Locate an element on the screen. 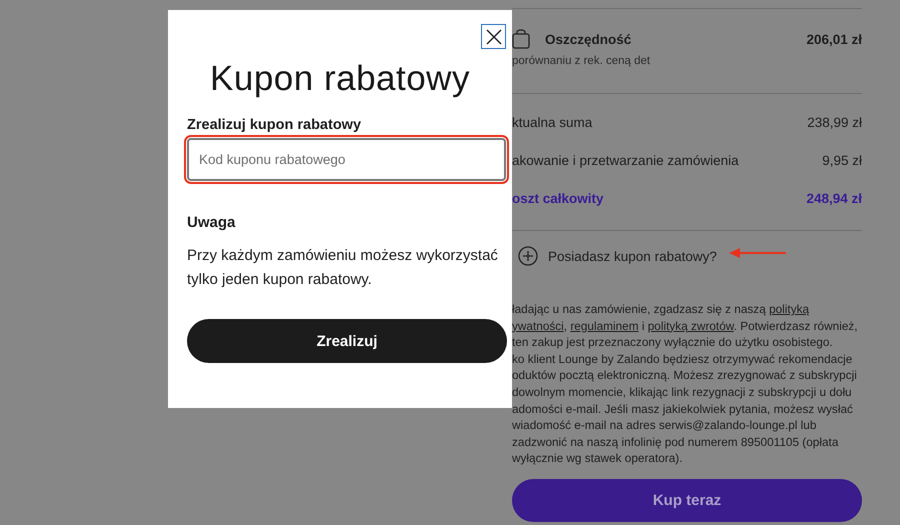 Image resolution: width=900 pixels, height=525 pixels. close-button is located at coordinates (493, 36).